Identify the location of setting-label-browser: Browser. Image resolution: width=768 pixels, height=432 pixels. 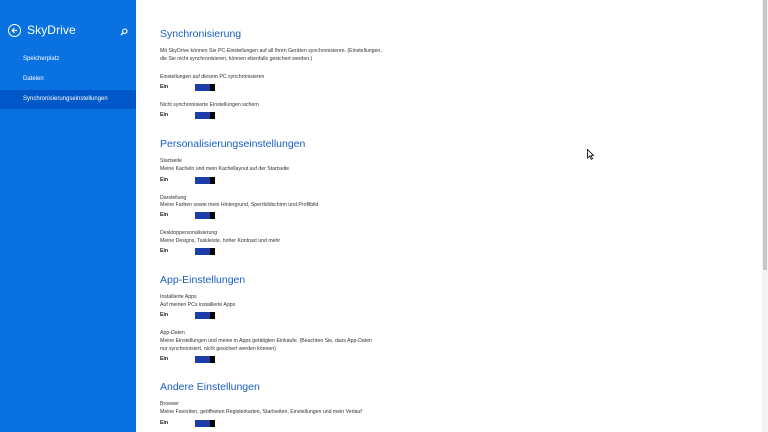
(170, 404).